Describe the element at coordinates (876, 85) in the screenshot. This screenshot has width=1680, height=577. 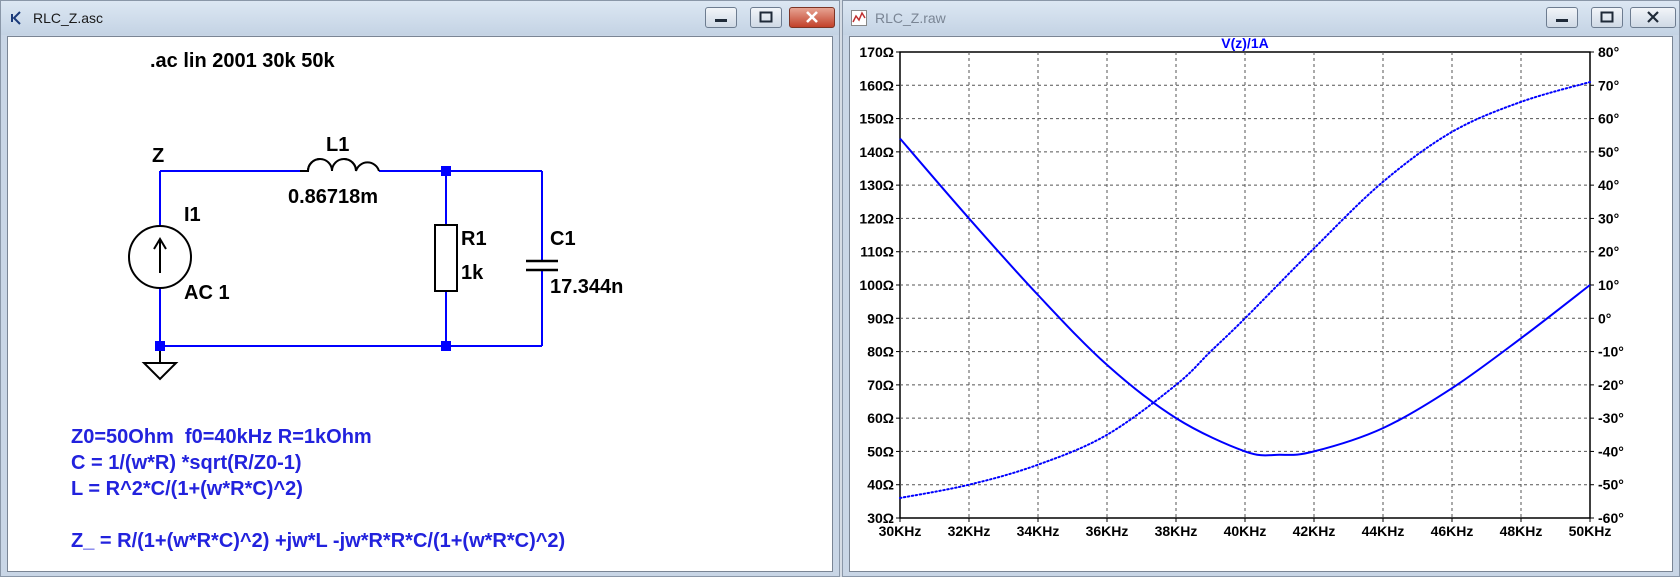
I see `y-left-tick-label: 160Ω` at that location.